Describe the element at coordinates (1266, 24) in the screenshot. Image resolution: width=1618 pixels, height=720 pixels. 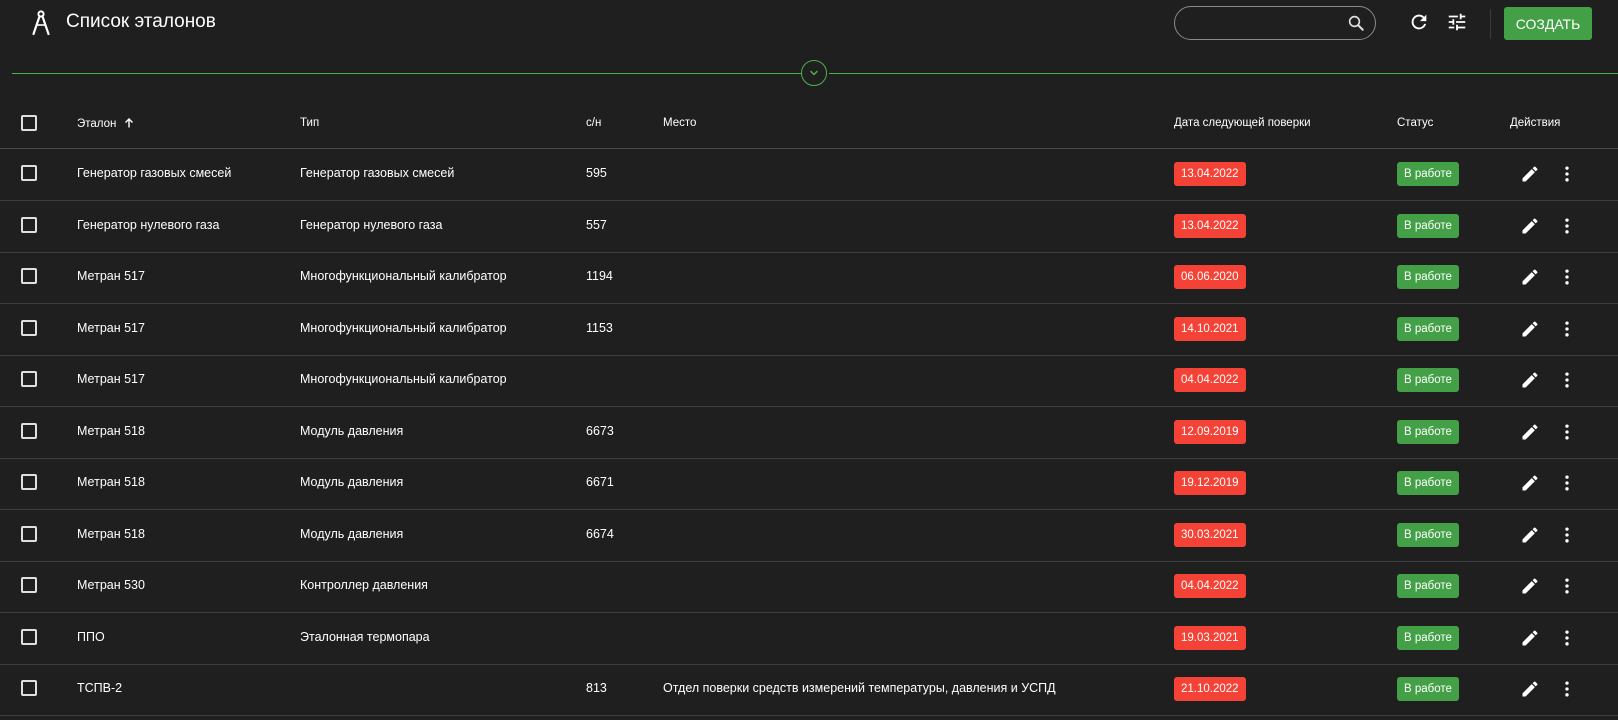
I see `search-input` at that location.